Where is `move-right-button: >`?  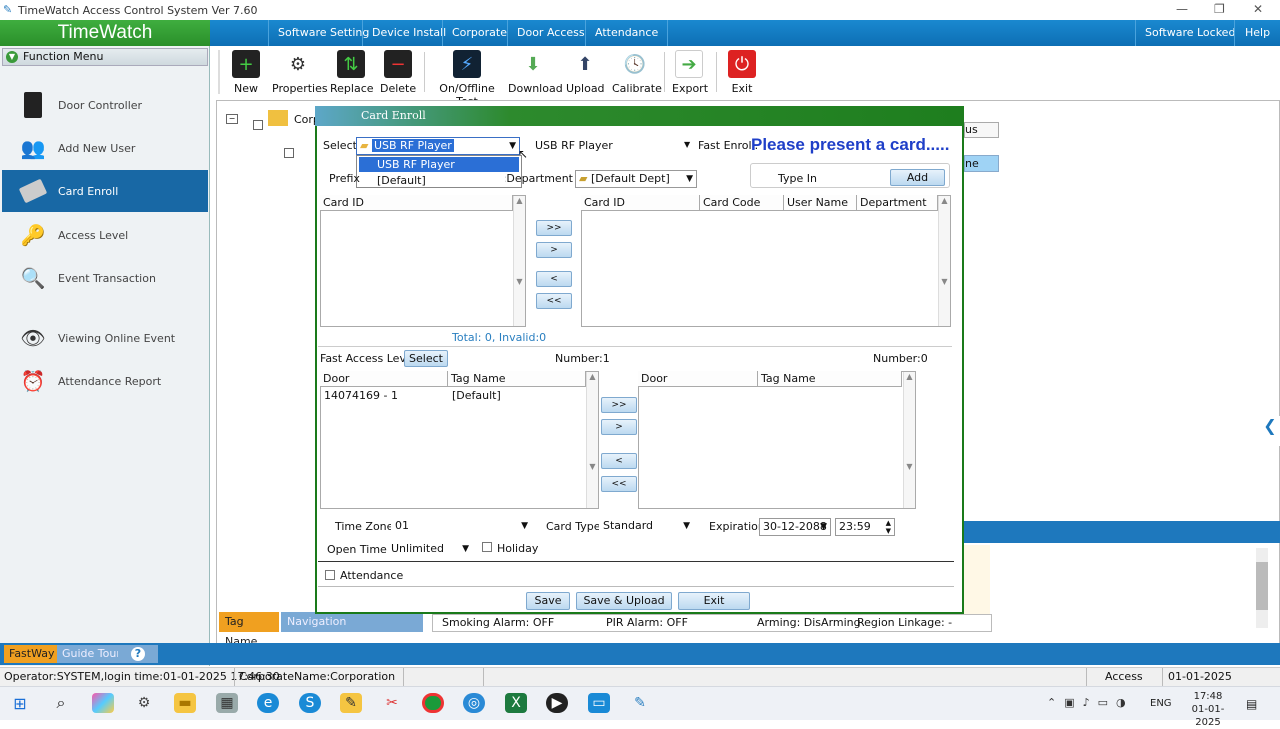 move-right-button: > is located at coordinates (554, 250).